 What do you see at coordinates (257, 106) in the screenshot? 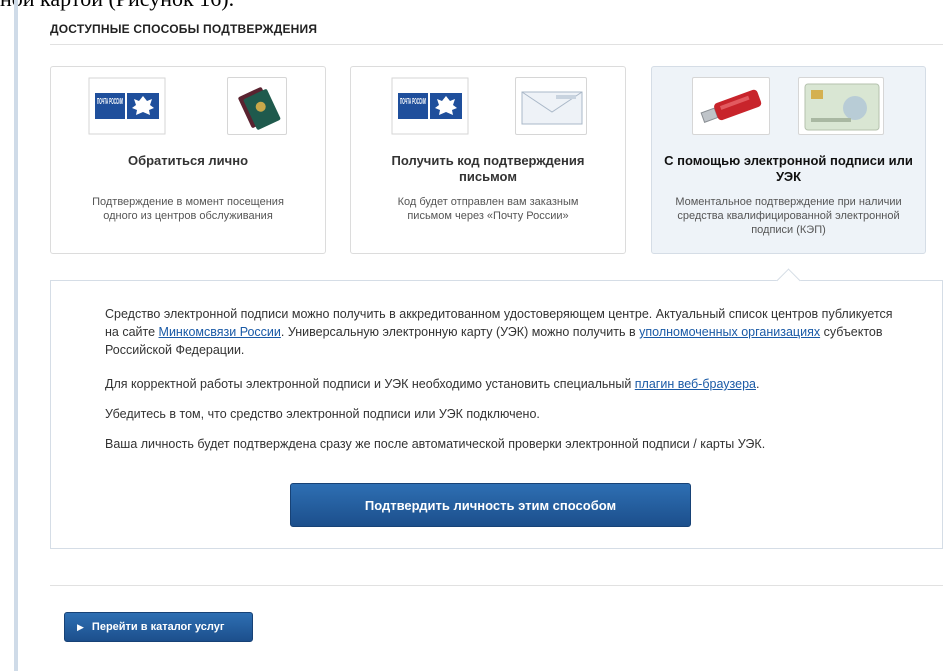
I see `passport-icon` at bounding box center [257, 106].